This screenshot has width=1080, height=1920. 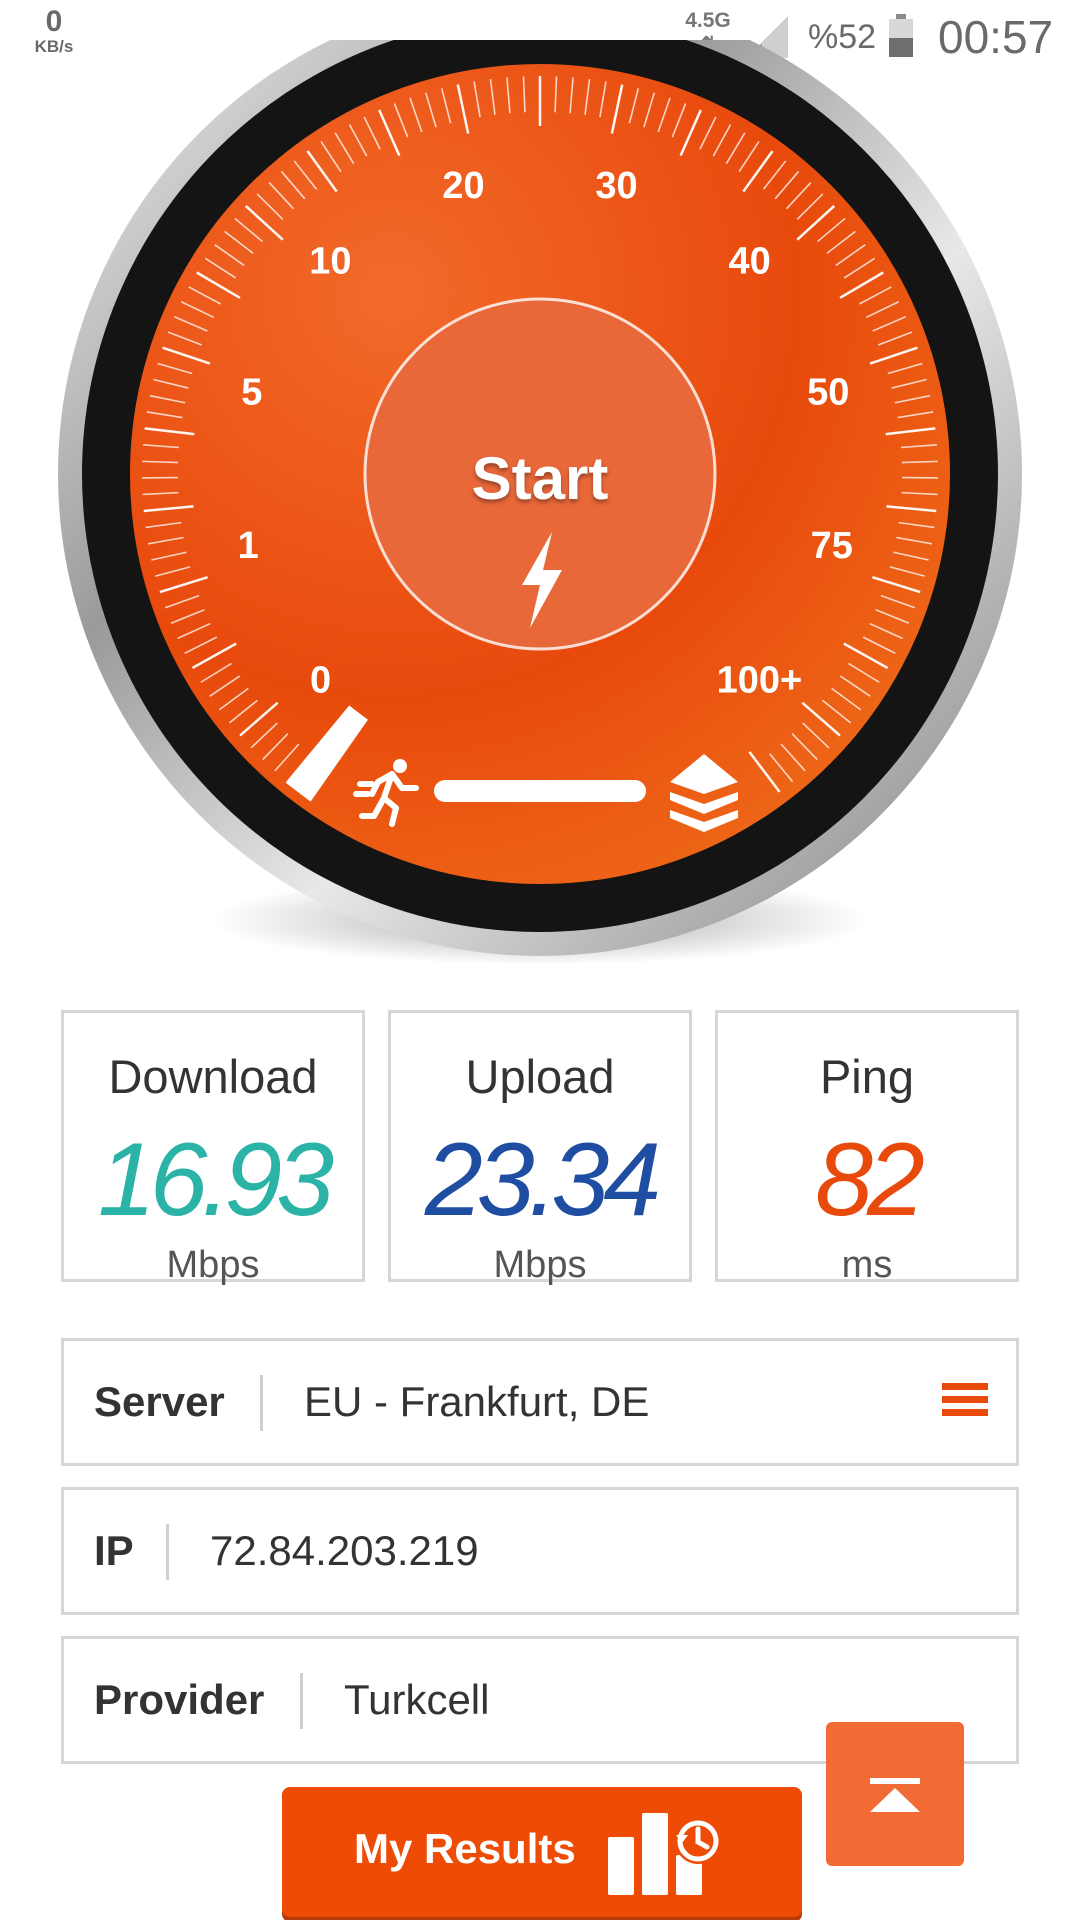 I want to click on ping-card: Ping 82 ms, so click(x=867, y=1148).